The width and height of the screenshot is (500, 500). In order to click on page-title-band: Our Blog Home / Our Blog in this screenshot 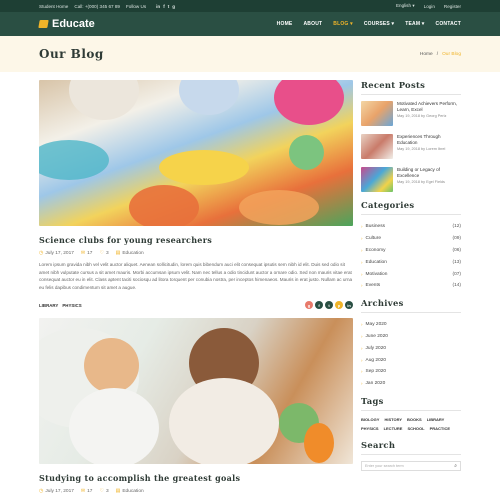, I will do `click(250, 54)`.